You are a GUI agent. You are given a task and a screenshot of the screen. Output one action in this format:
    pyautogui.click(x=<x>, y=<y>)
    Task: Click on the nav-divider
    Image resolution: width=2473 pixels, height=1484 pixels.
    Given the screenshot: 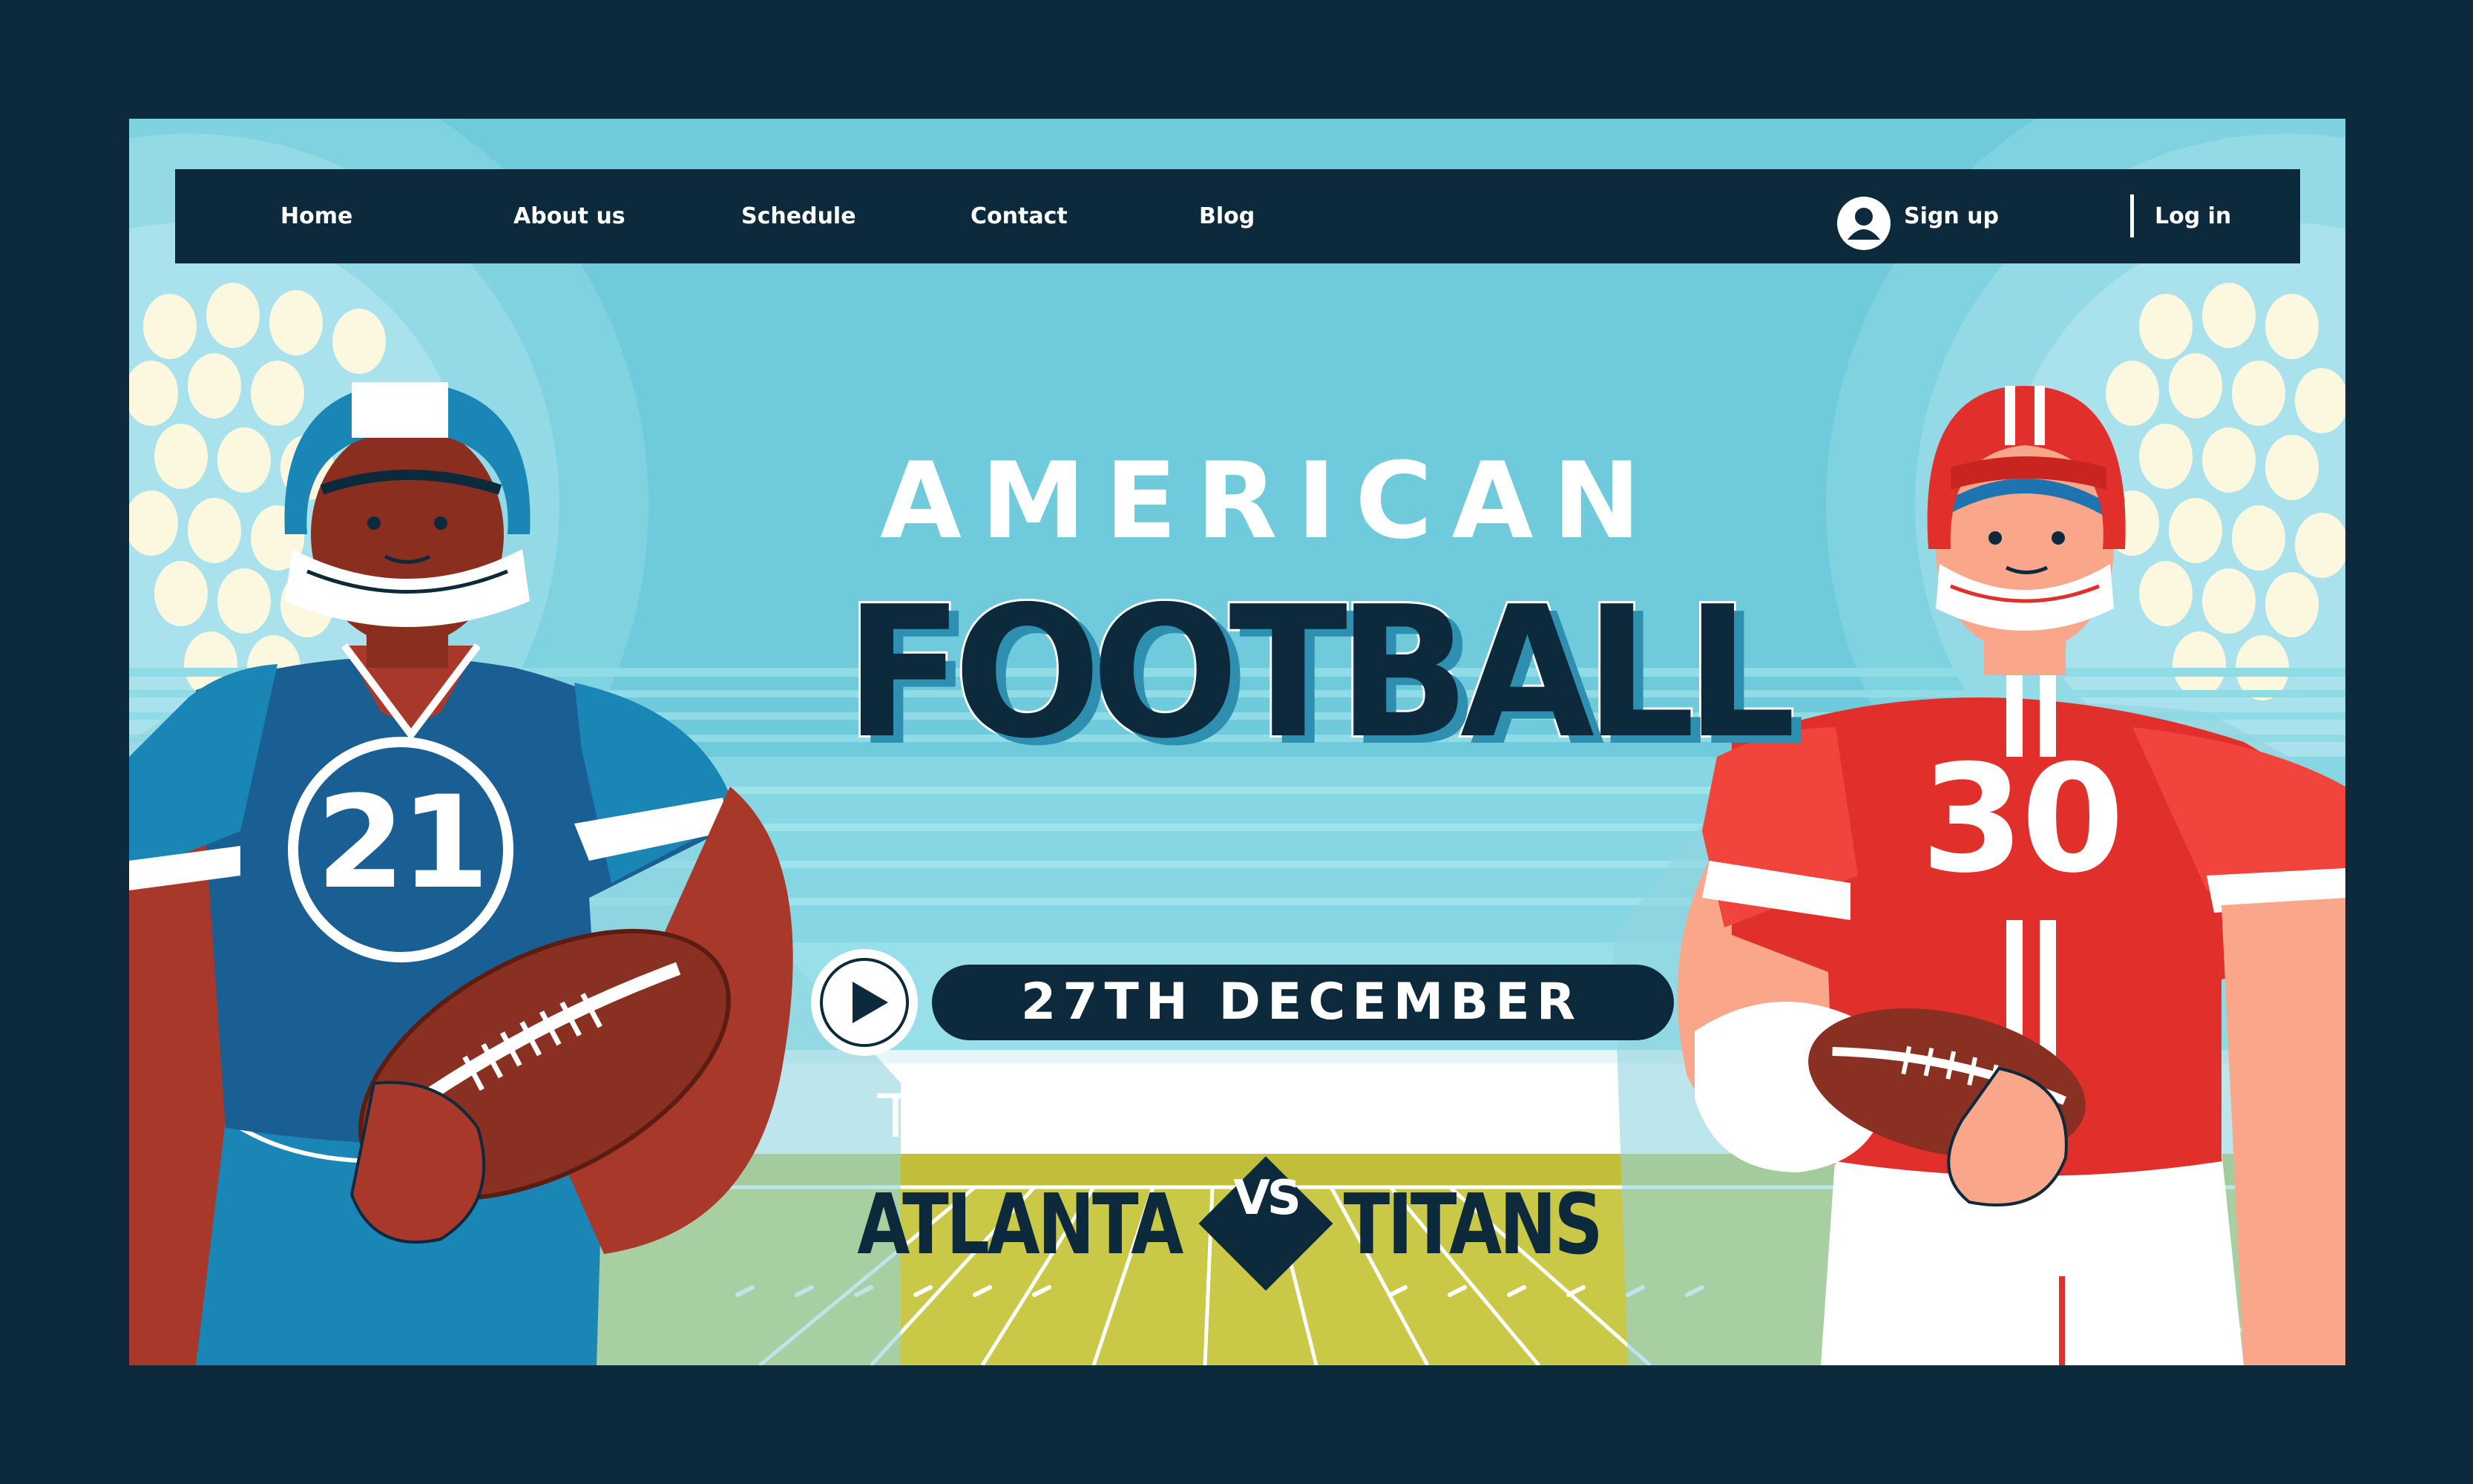 What is the action you would take?
    pyautogui.click(x=2132, y=215)
    